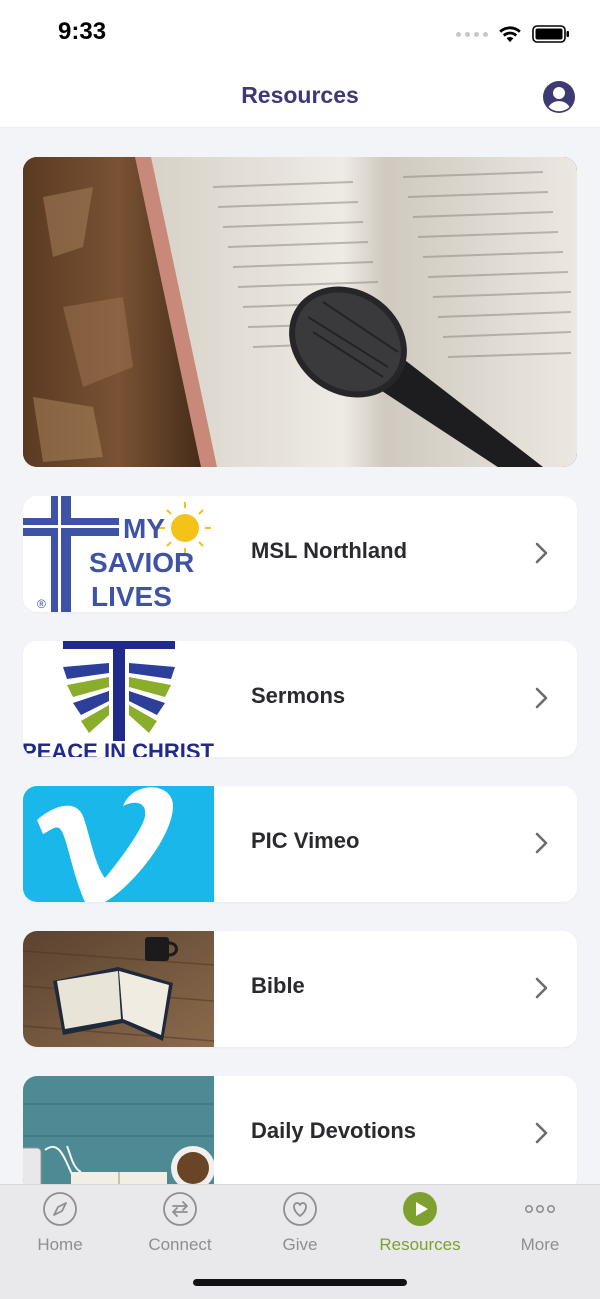  What do you see at coordinates (539, 1209) in the screenshot?
I see `more-dots-icon` at bounding box center [539, 1209].